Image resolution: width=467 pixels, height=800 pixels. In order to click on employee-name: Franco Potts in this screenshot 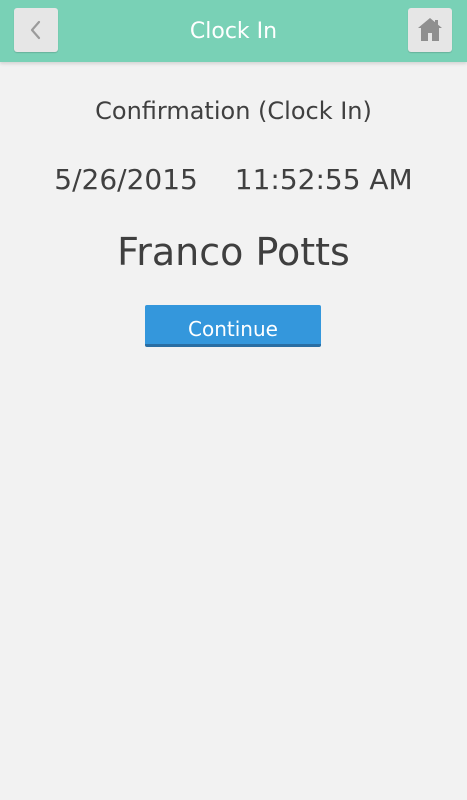, I will do `click(233, 252)`.